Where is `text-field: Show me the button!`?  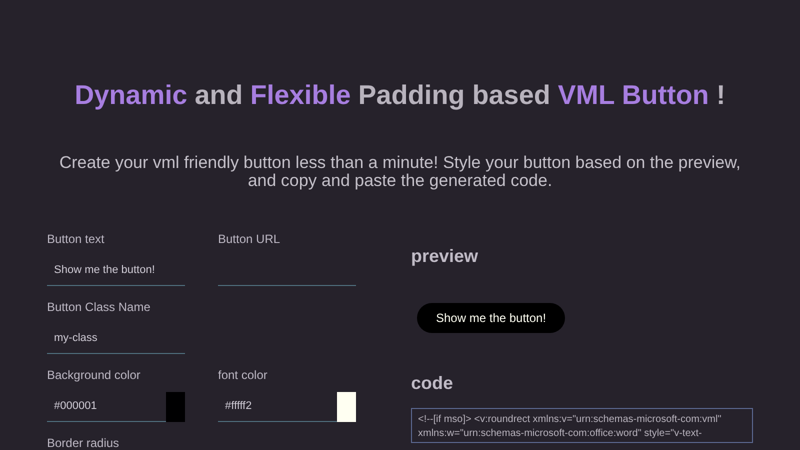
text-field: Show me the button! is located at coordinates (116, 271).